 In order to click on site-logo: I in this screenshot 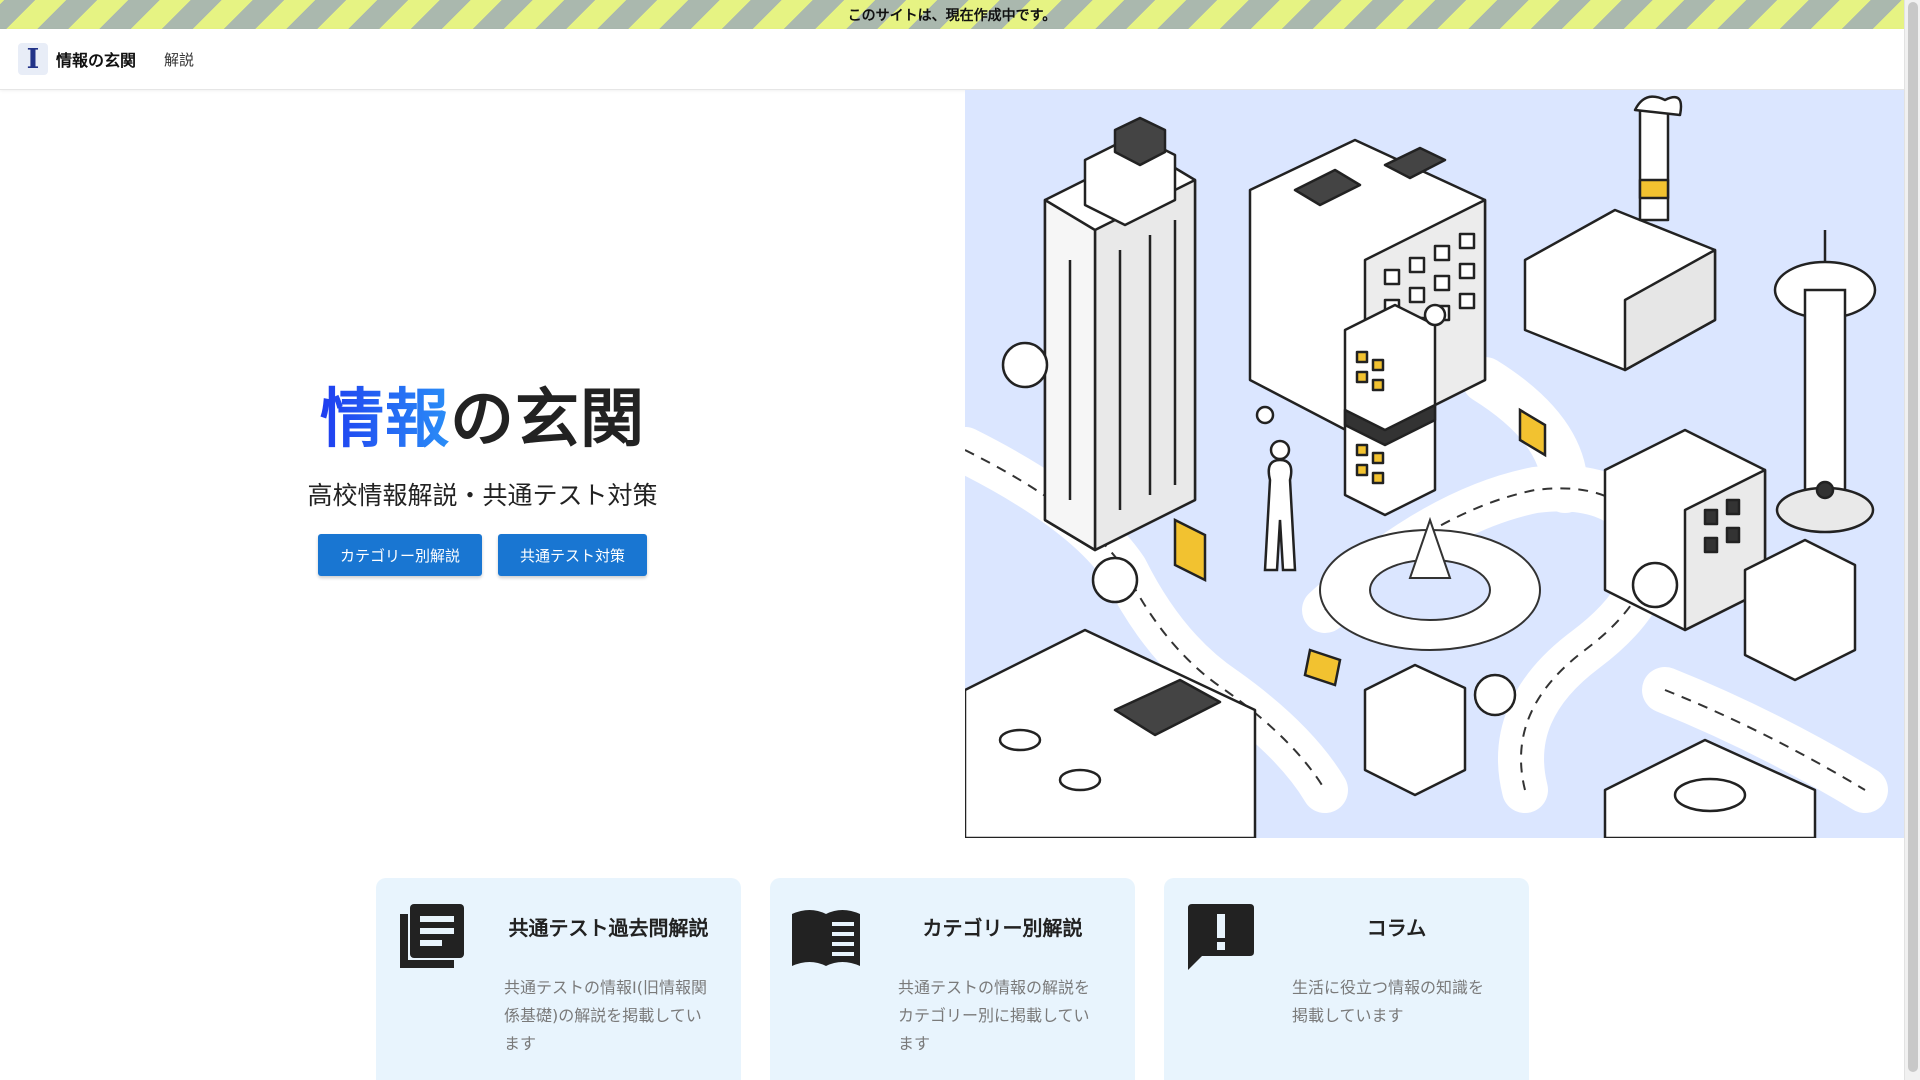, I will do `click(33, 59)`.